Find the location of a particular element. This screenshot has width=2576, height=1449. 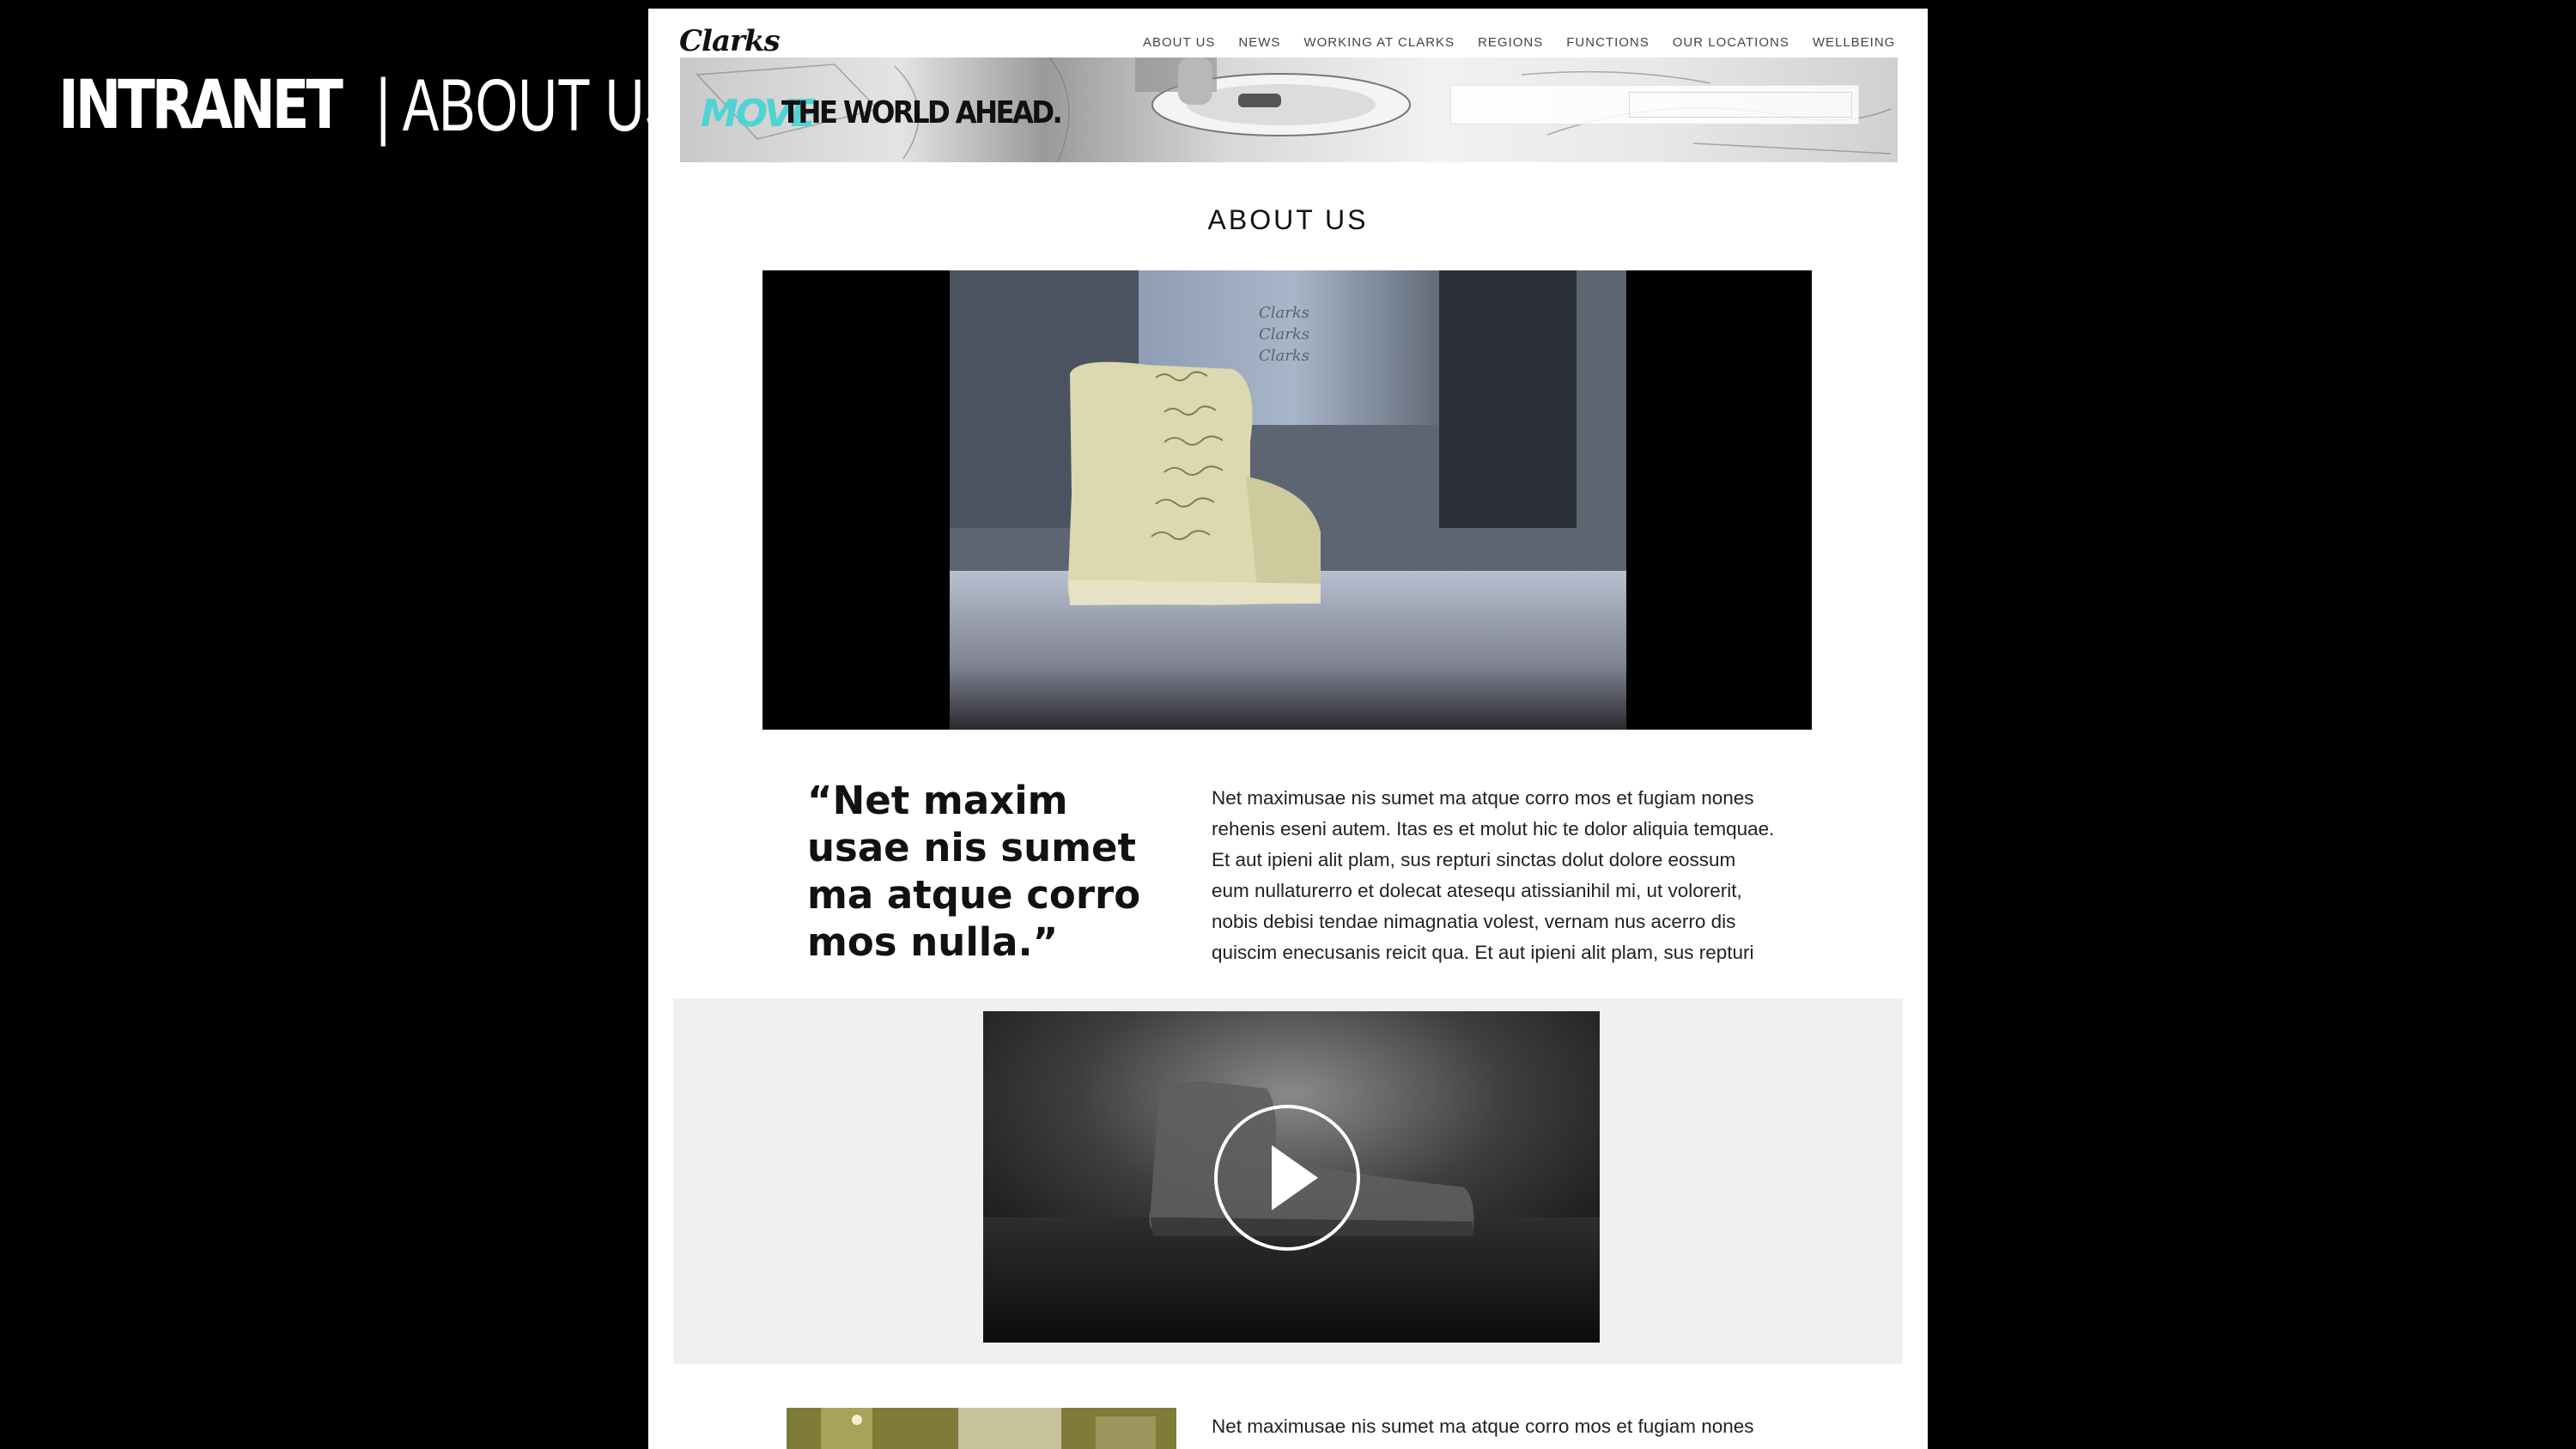

nav-functions: FUNCTIONS is located at coordinates (1608, 42).